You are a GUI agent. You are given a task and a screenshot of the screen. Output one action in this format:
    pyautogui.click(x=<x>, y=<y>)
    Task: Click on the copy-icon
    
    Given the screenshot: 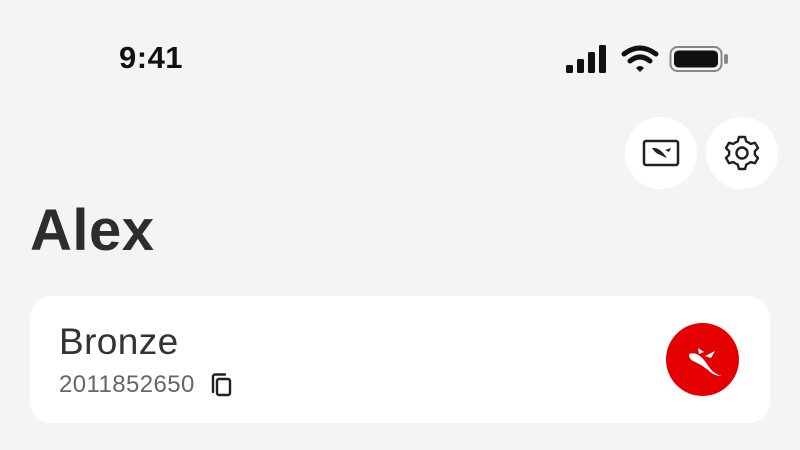 What is the action you would take?
    pyautogui.click(x=221, y=385)
    